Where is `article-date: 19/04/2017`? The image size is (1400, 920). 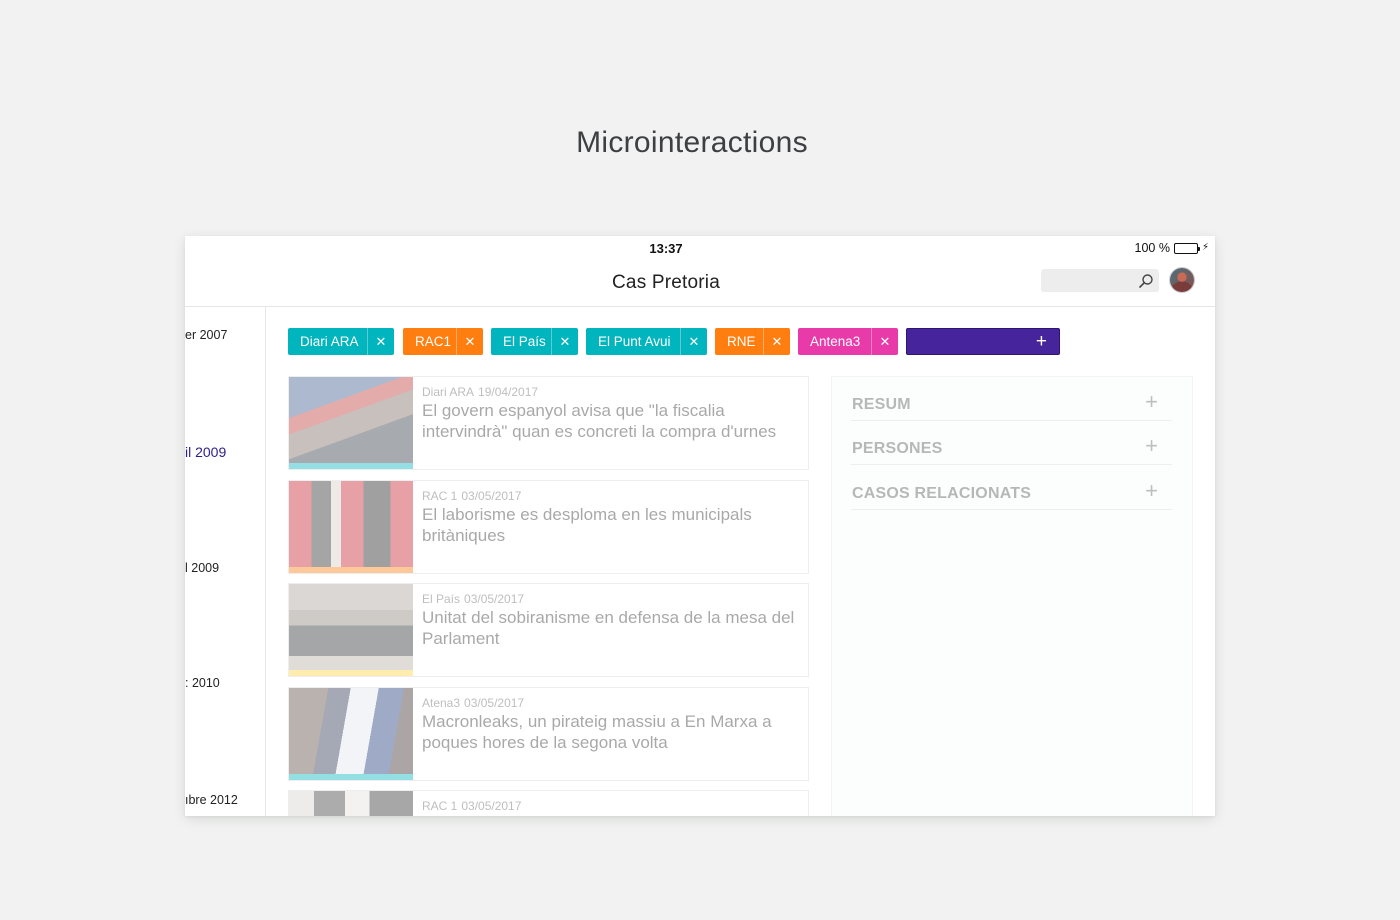 article-date: 19/04/2017 is located at coordinates (508, 392).